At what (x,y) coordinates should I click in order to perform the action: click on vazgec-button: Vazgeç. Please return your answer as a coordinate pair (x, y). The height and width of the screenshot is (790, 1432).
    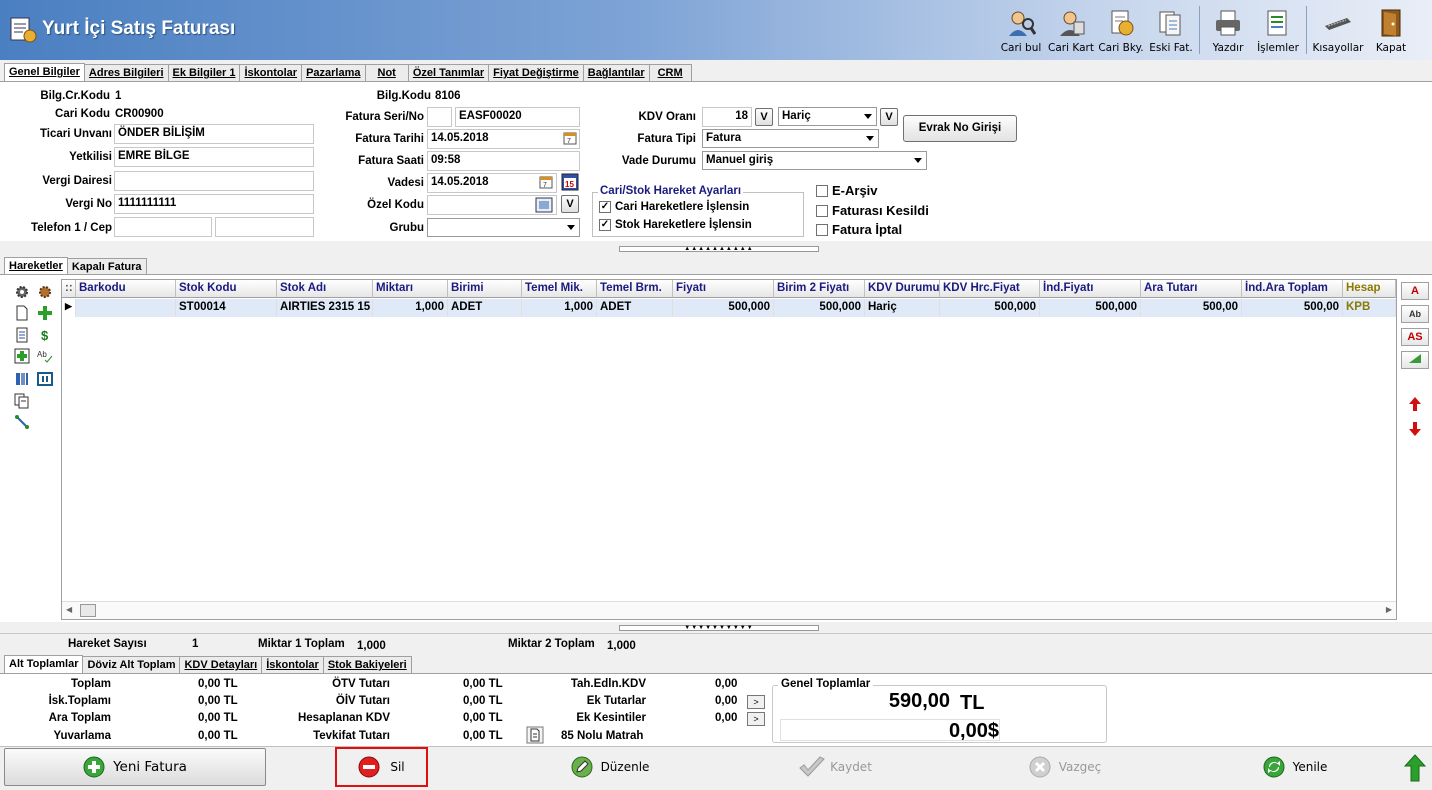
    Looking at the image, I should click on (1065, 767).